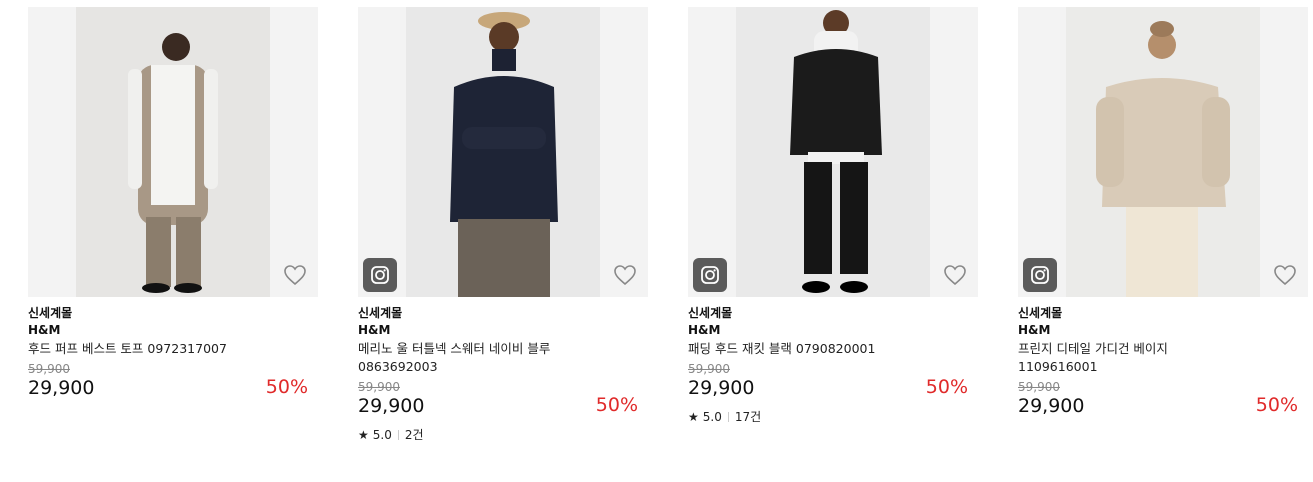  Describe the element at coordinates (468, 358) in the screenshot. I see `product-name: 메리노 울 터틀넥 스웨터 네이비 블루 0863692003` at that location.